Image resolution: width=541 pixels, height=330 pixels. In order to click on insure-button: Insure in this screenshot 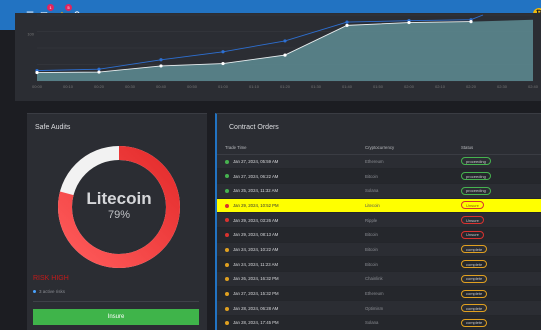, I will do `click(116, 317)`.